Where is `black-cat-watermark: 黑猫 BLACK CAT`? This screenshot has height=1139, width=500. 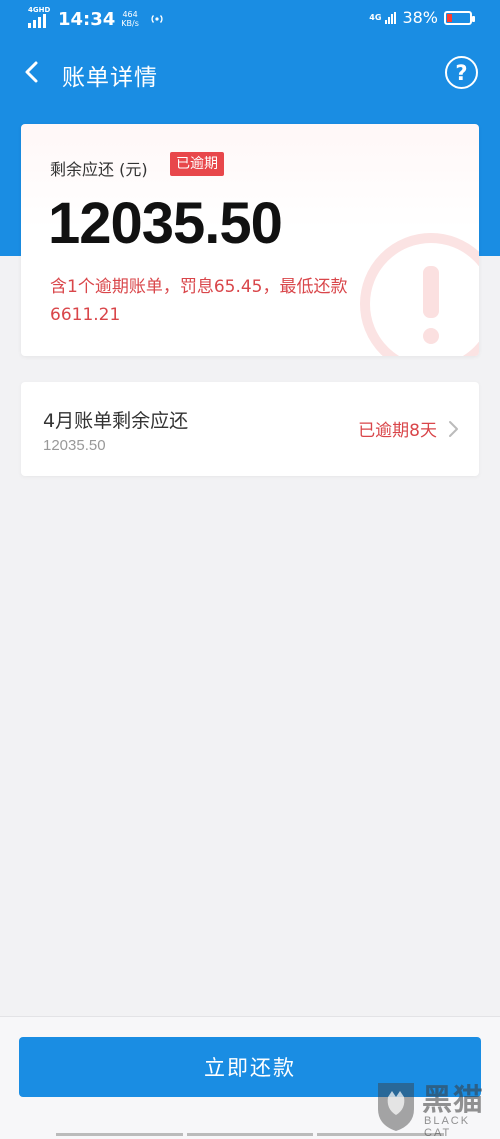
black-cat-watermark: 黑猫 BLACK CAT is located at coordinates (436, 1105).